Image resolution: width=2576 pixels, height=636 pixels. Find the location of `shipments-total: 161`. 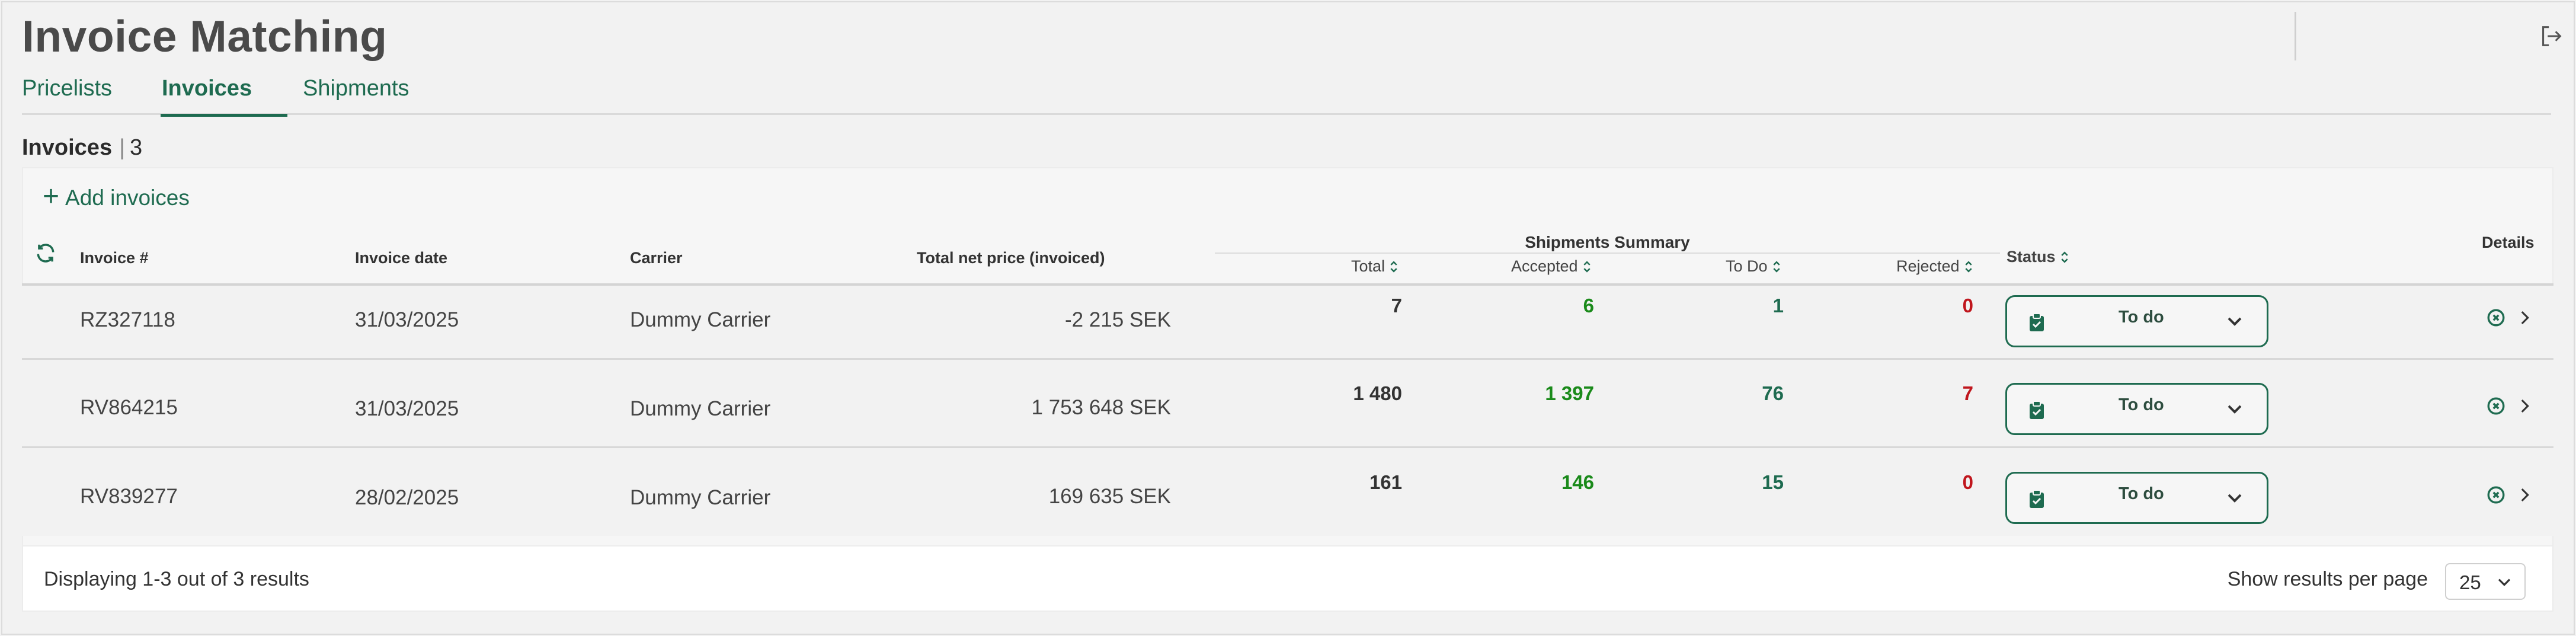

shipments-total: 161 is located at coordinates (1385, 482).